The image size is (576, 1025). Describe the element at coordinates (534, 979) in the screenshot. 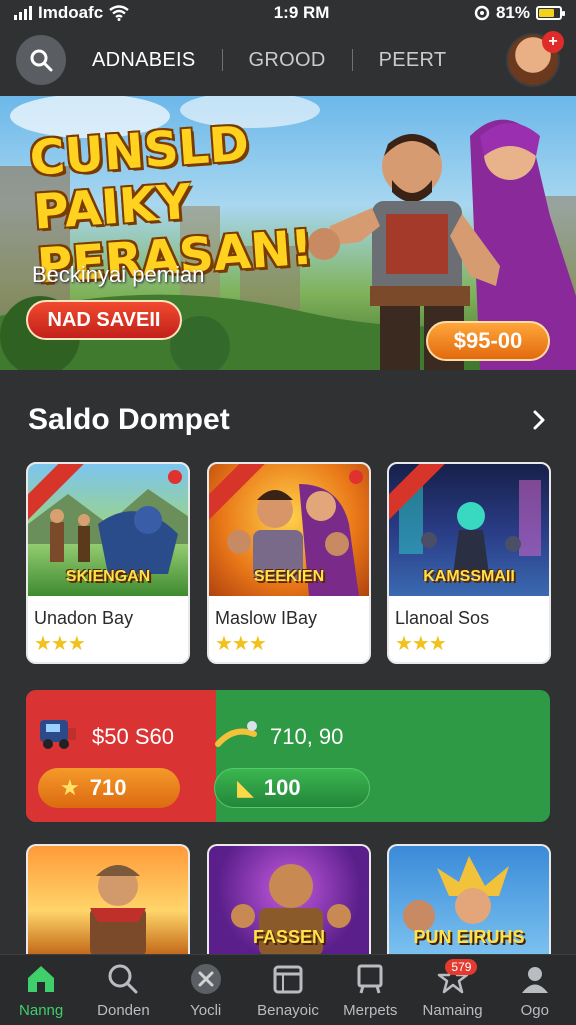

I see `profile-icon` at that location.